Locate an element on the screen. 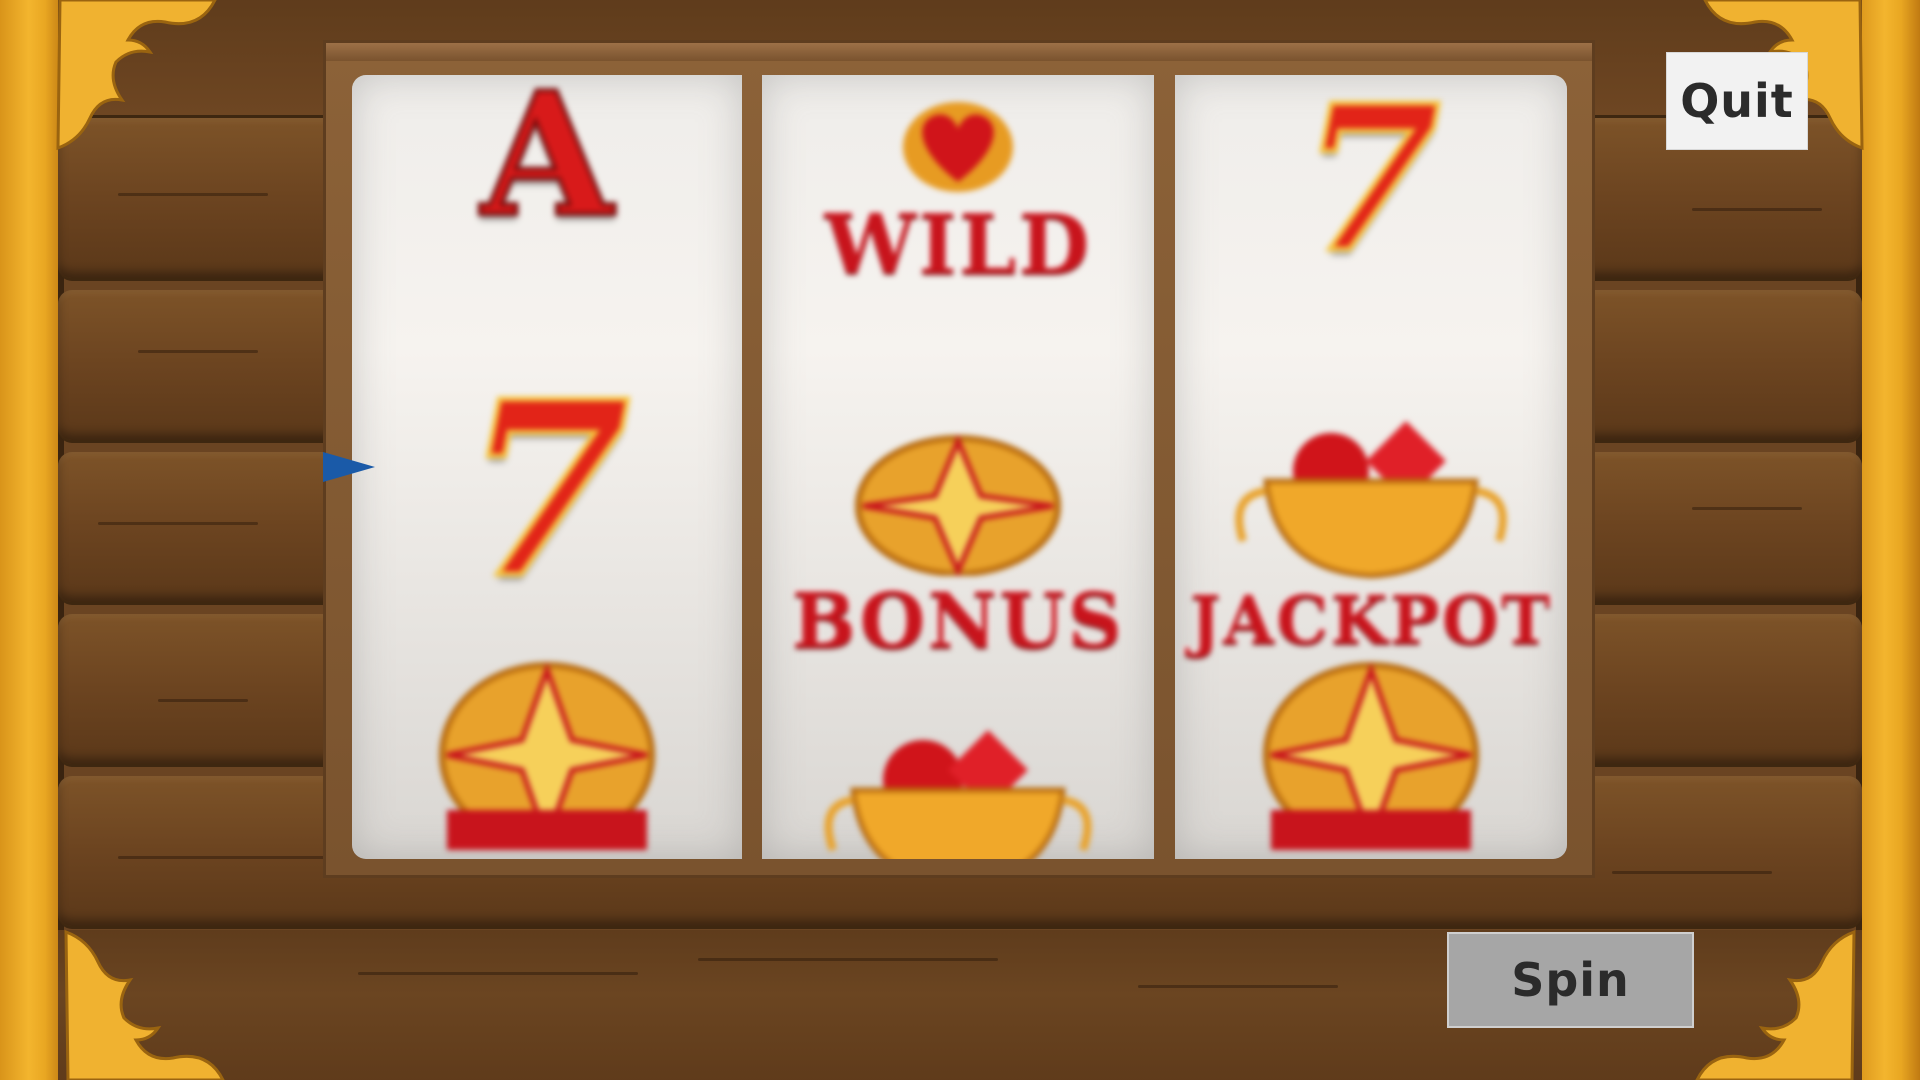  left-gold-border is located at coordinates (32, 540).